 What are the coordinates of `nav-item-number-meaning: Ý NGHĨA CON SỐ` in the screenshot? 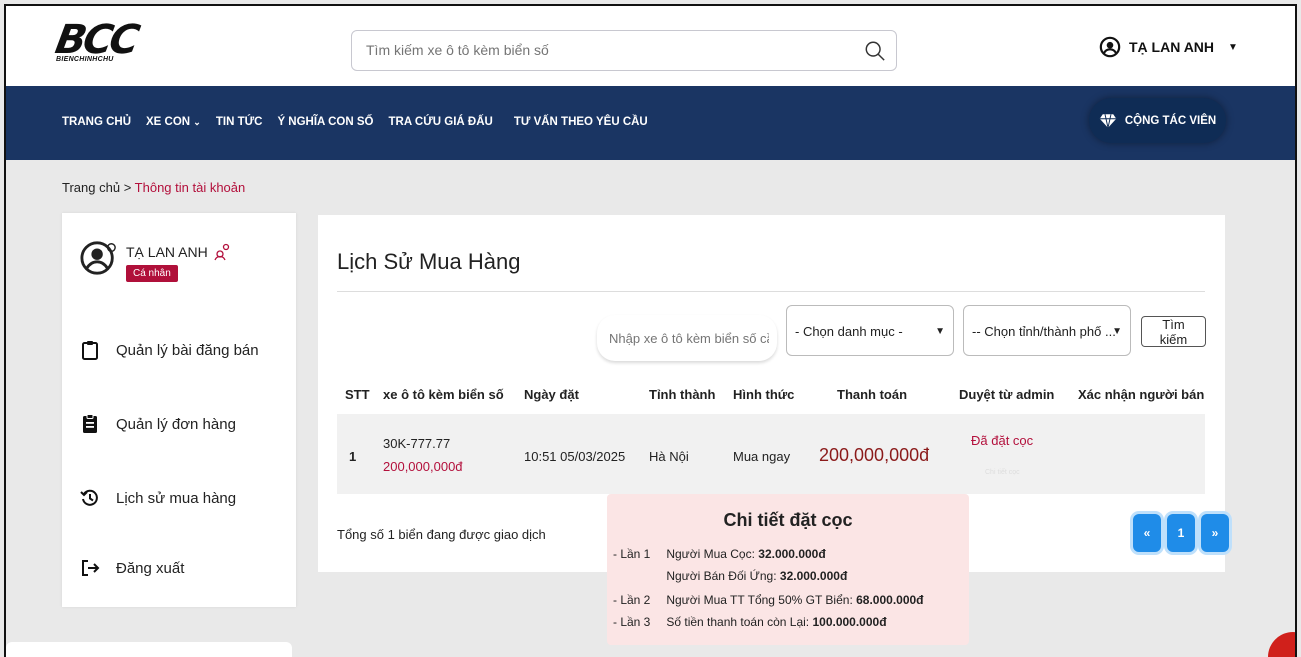 It's located at (325, 122).